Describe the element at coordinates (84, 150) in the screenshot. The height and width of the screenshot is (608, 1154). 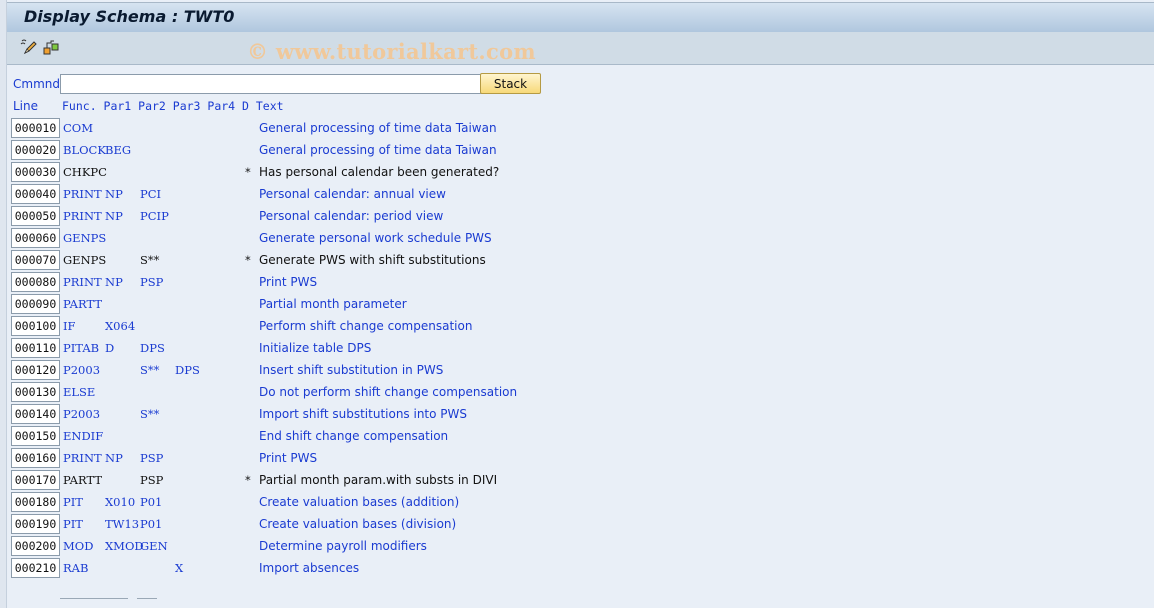
I see `function-cell: BLOCK` at that location.